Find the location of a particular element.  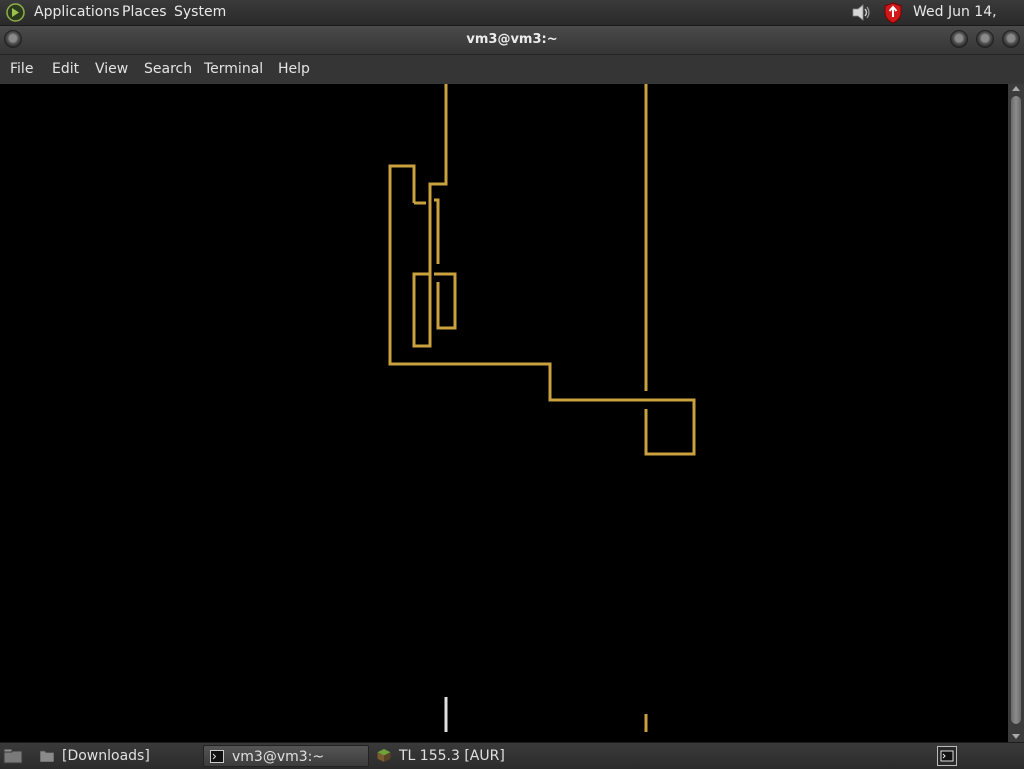

taskbar-item-label: TL 155.3 [AUR] is located at coordinates (452, 756).